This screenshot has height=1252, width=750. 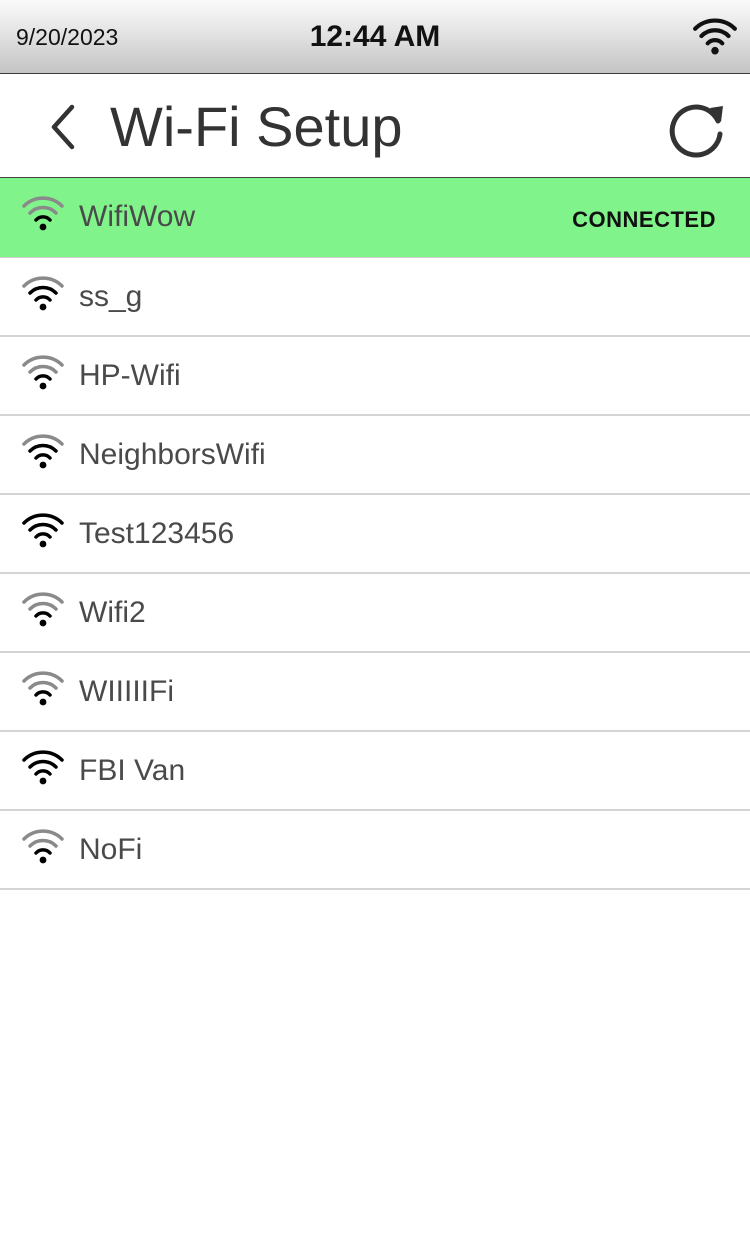 What do you see at coordinates (644, 219) in the screenshot?
I see `connection-status: CONNECTED` at bounding box center [644, 219].